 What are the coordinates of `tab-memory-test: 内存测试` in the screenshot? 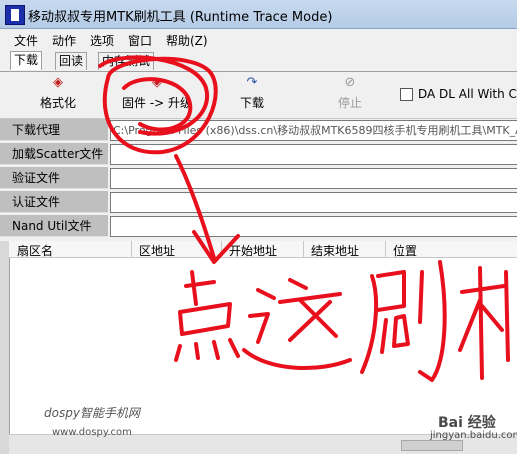 It's located at (126, 61).